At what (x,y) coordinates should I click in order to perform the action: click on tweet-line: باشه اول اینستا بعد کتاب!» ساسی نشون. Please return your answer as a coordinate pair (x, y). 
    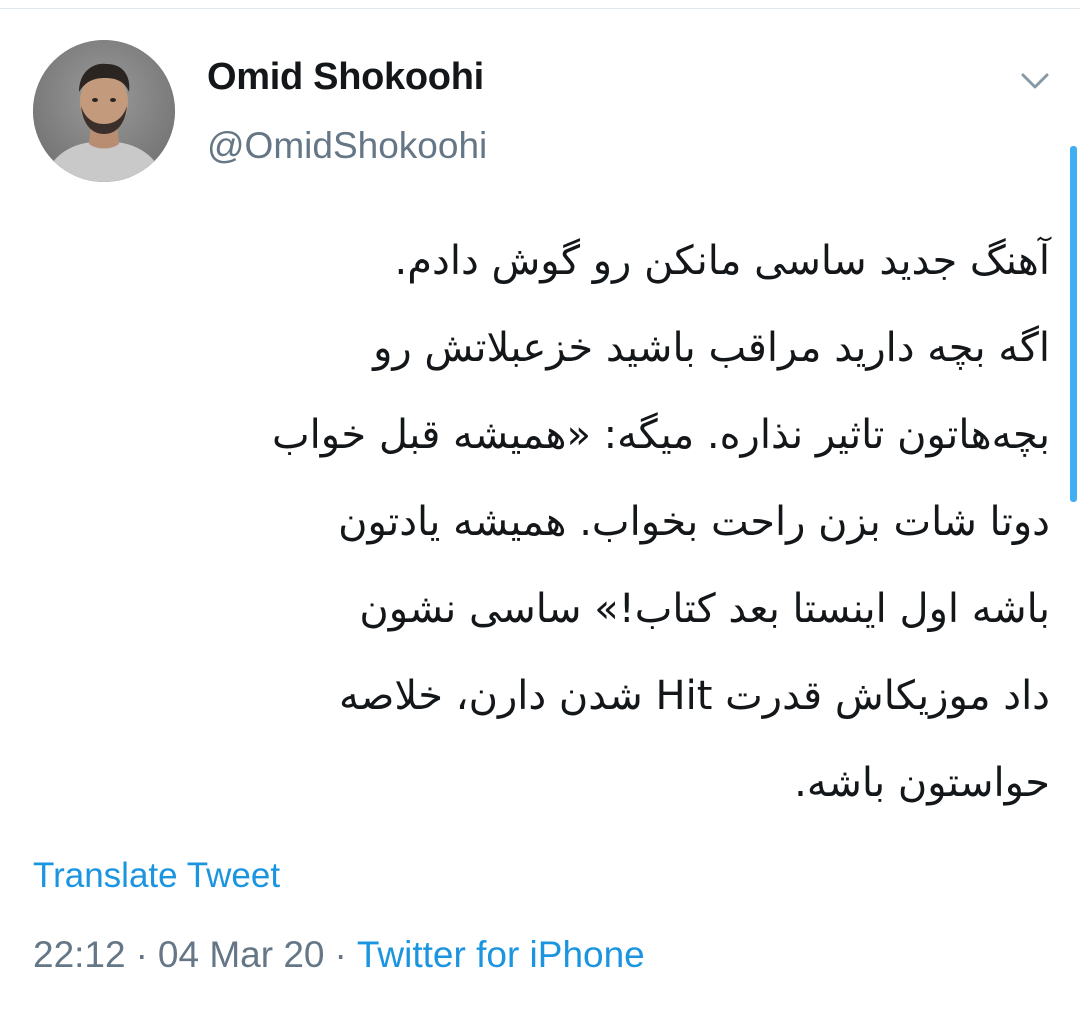
    Looking at the image, I should click on (704, 609).